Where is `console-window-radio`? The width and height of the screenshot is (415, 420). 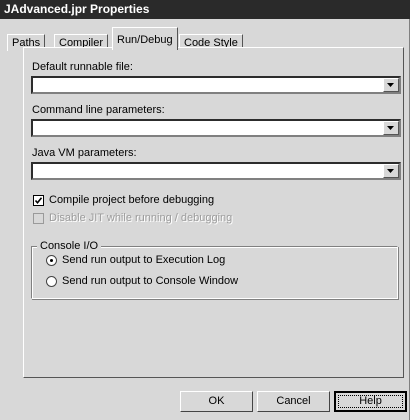
console-window-radio is located at coordinates (51, 281).